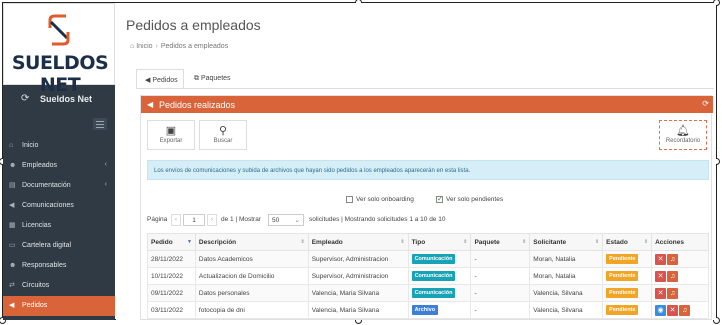  Describe the element at coordinates (349, 199) in the screenshot. I see `onboarding-checkbox` at that location.